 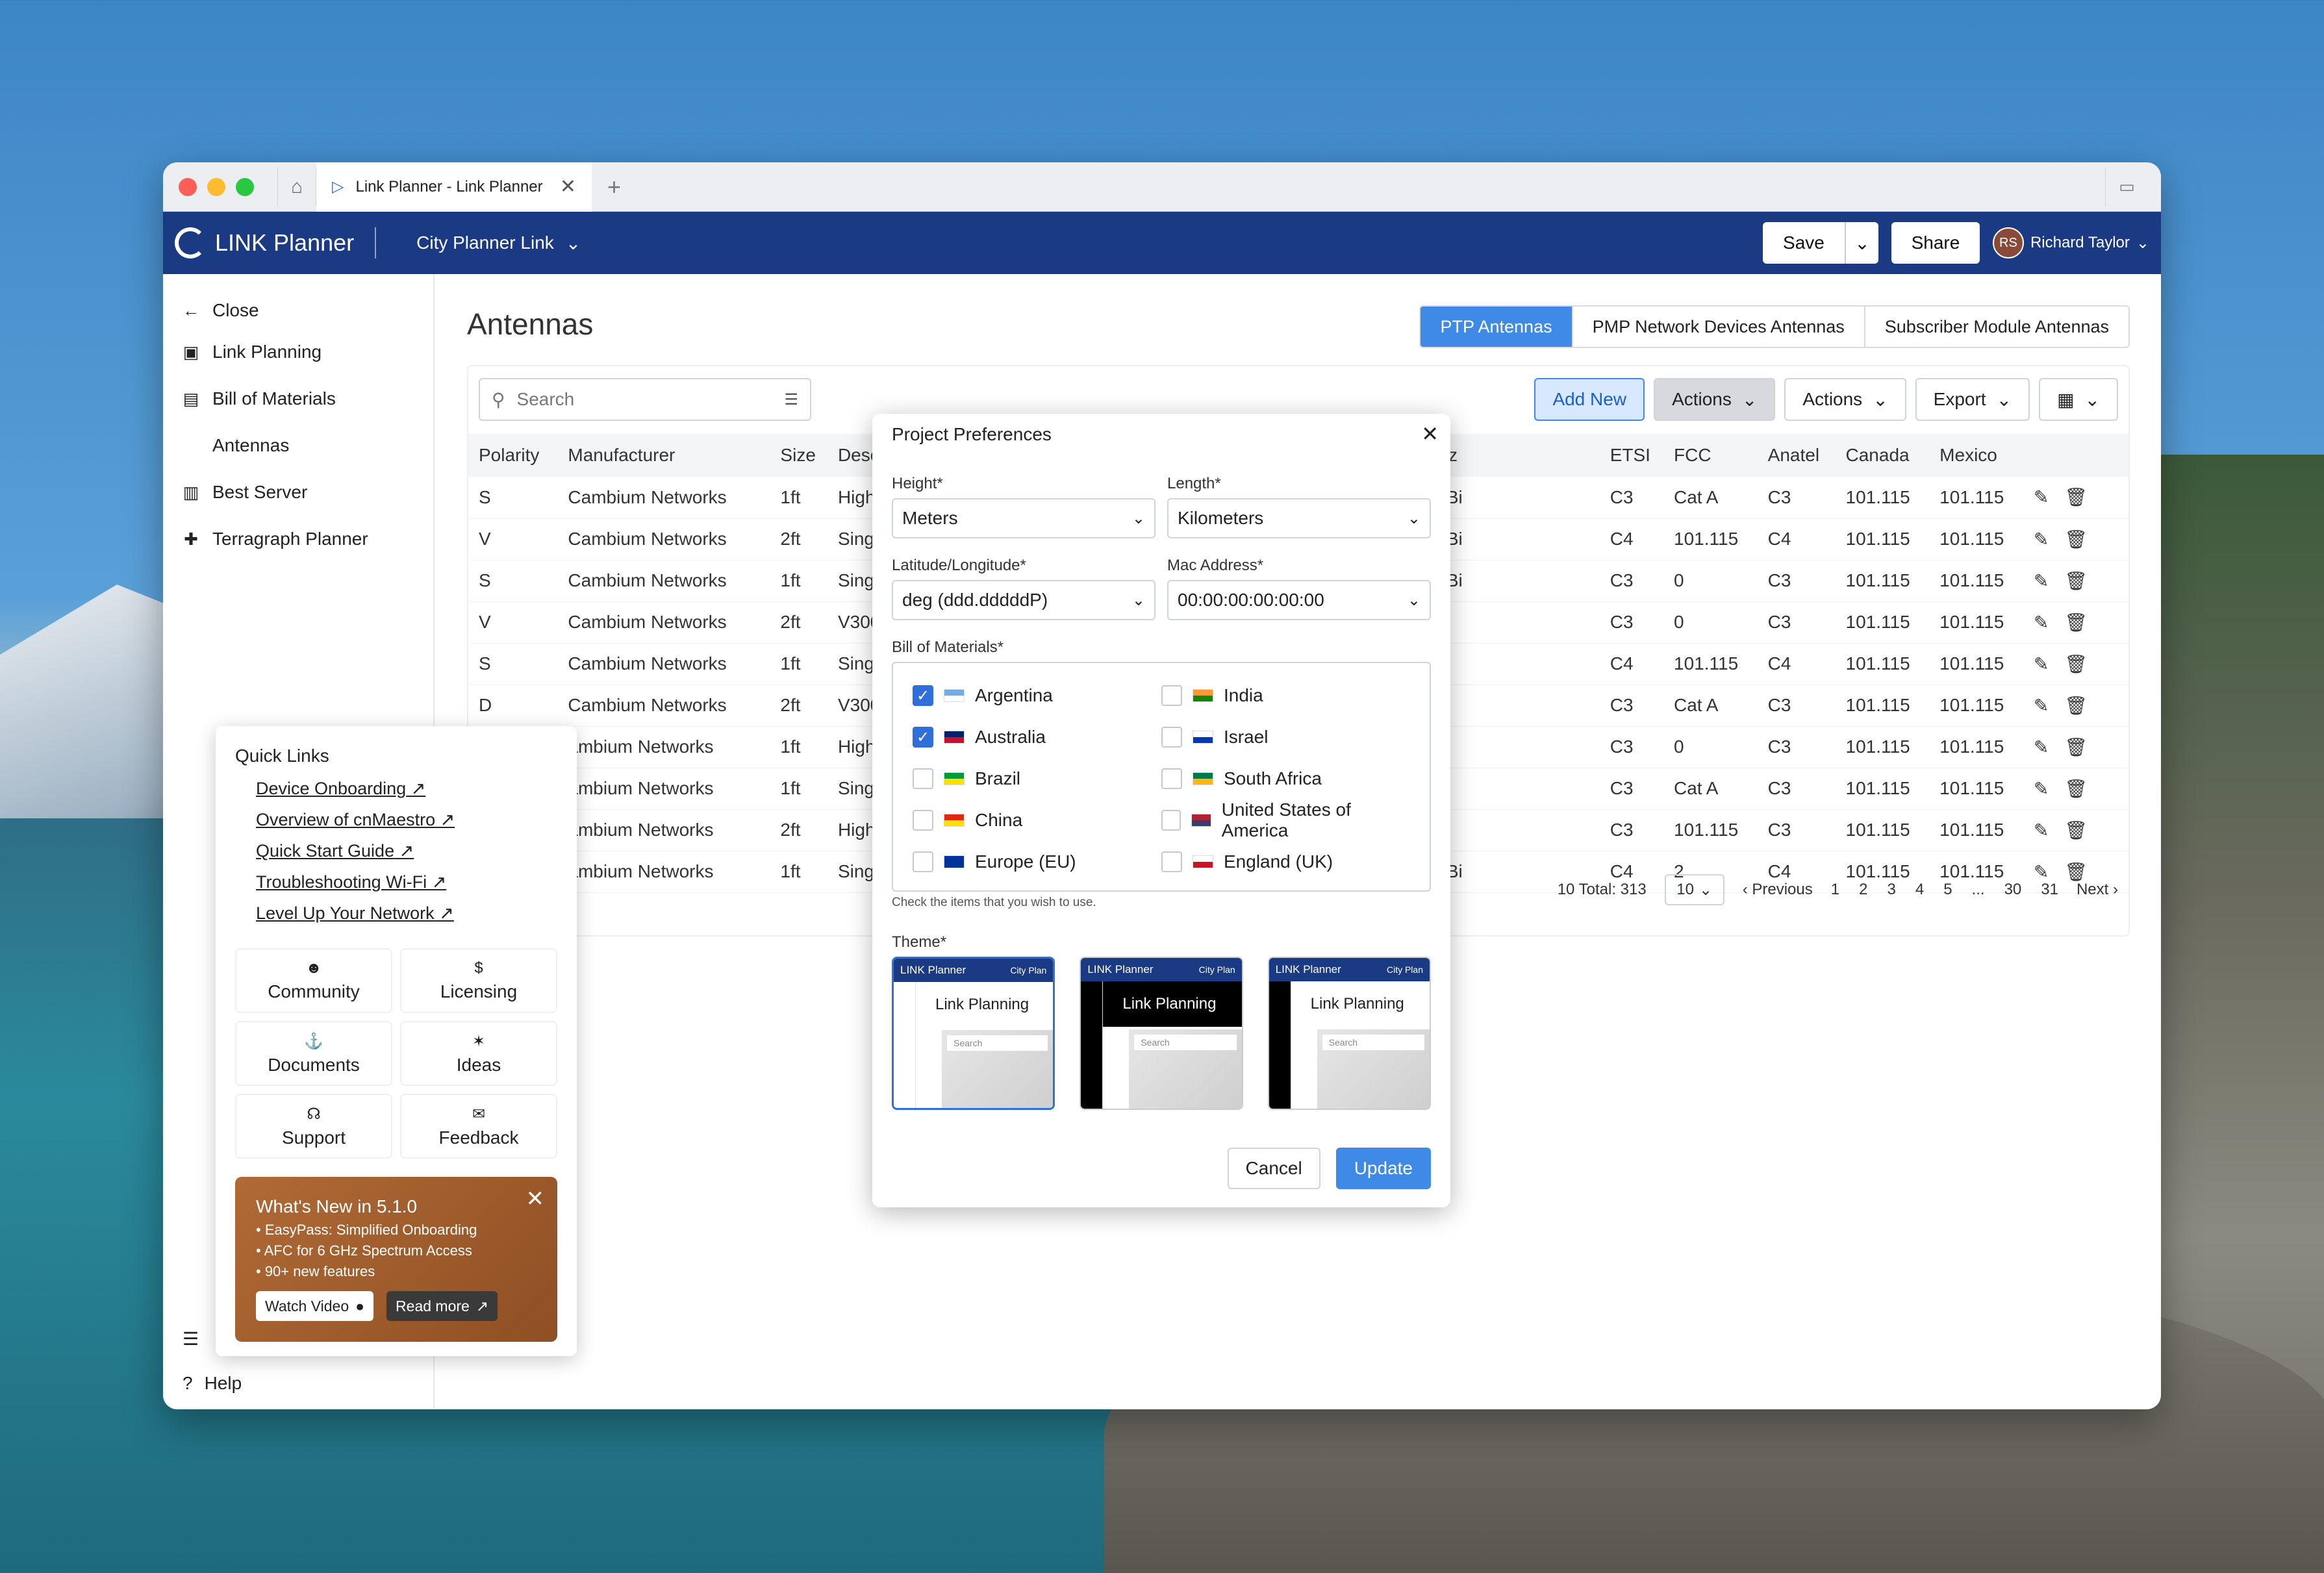 I want to click on theme-option-3: LINK Planner City Plan Link Planning Search, so click(x=1349, y=1033).